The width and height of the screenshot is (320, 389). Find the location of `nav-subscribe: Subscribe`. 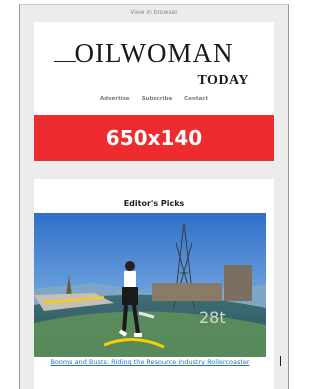

nav-subscribe: Subscribe is located at coordinates (157, 99).